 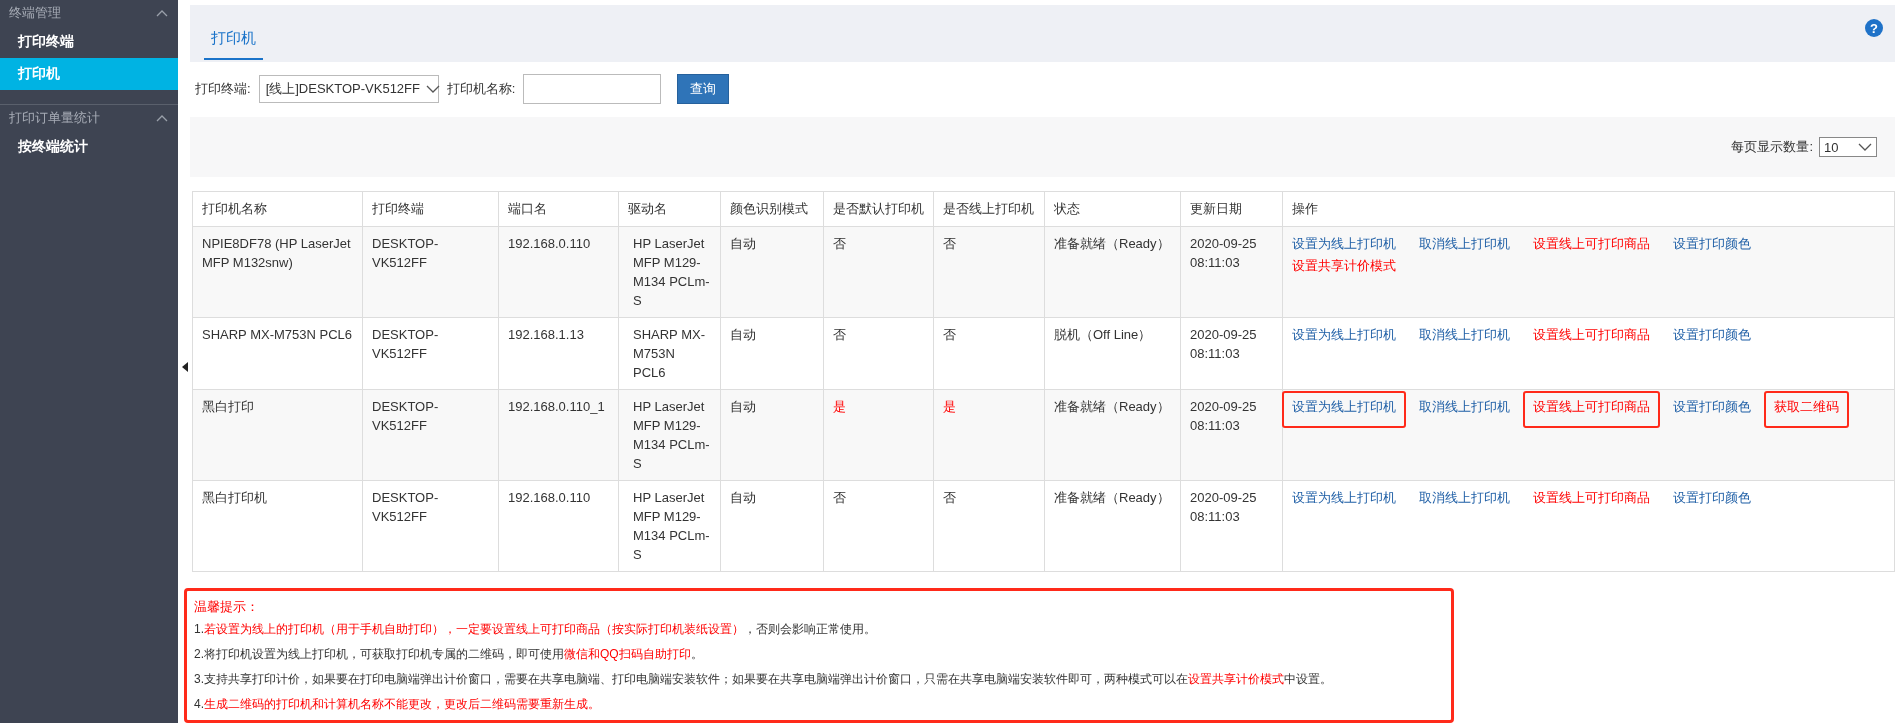 What do you see at coordinates (1343, 265) in the screenshot?
I see `action-link: 设置共享计价模式` at bounding box center [1343, 265].